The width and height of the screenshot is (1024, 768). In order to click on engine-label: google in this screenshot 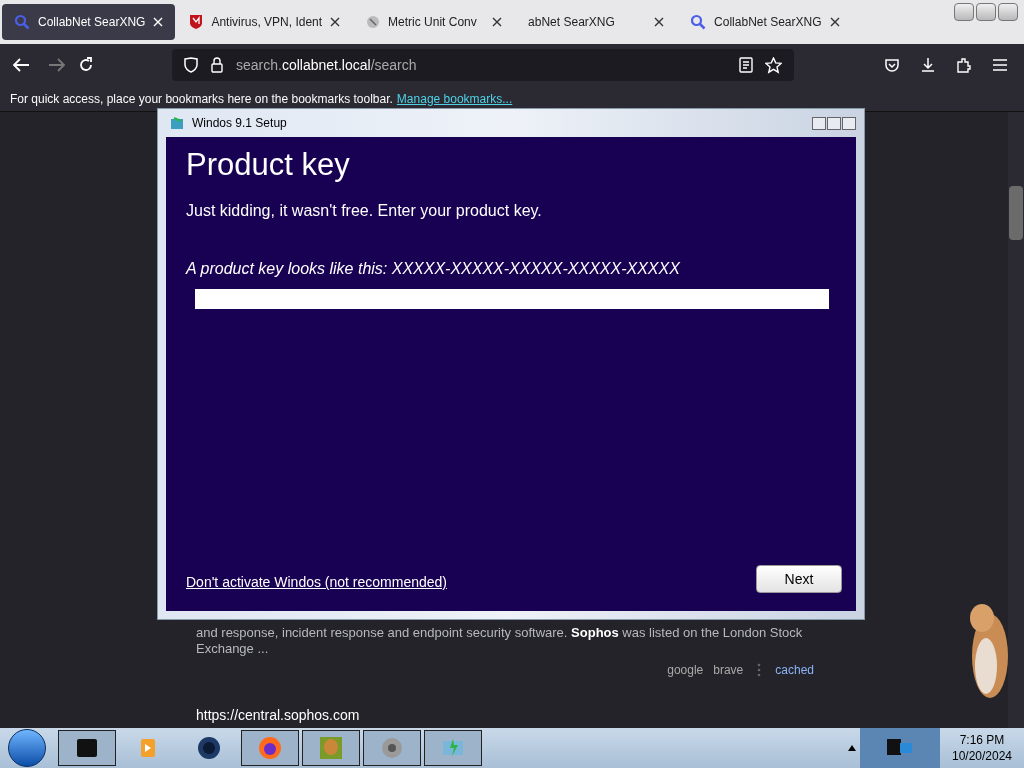, I will do `click(685, 670)`.